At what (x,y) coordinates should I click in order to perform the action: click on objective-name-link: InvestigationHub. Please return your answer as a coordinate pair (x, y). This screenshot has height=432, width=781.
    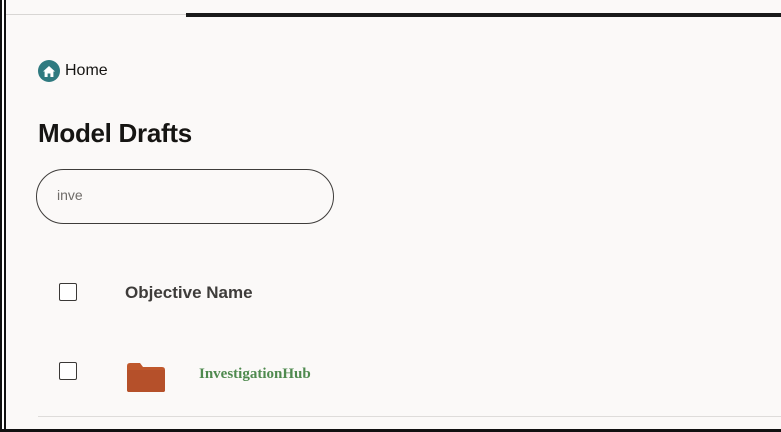
    Looking at the image, I should click on (255, 374).